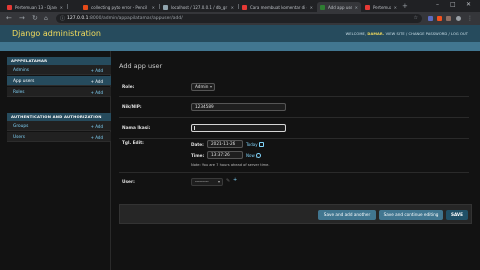  I want to click on save-and-continue-button: Save and continue editing, so click(411, 215).